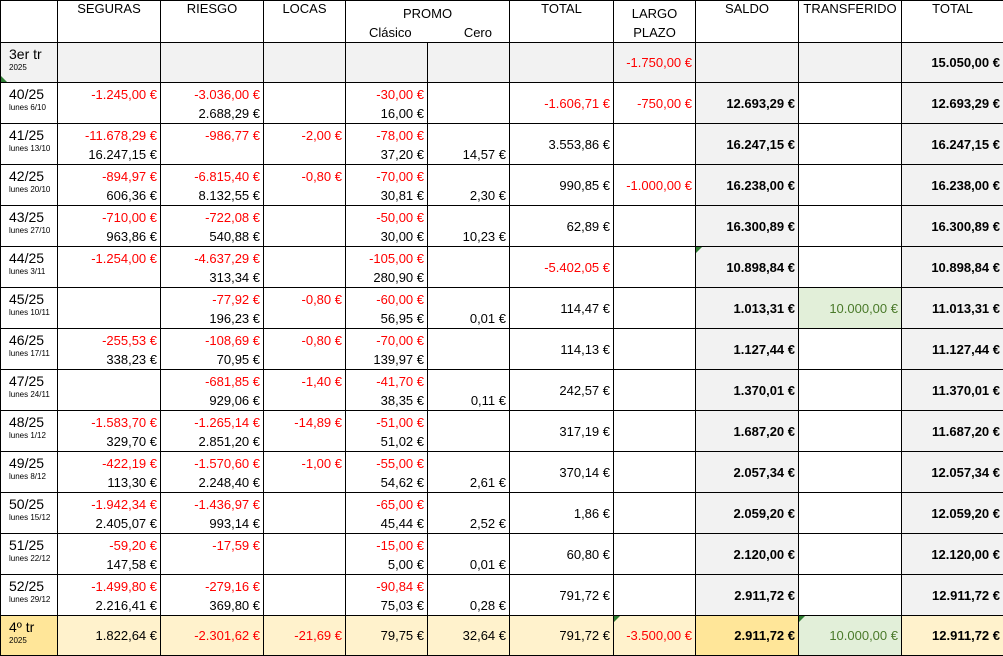 The height and width of the screenshot is (656, 1003). What do you see at coordinates (952, 103) in the screenshot?
I see `total2-cell: 12.693,29 €` at bounding box center [952, 103].